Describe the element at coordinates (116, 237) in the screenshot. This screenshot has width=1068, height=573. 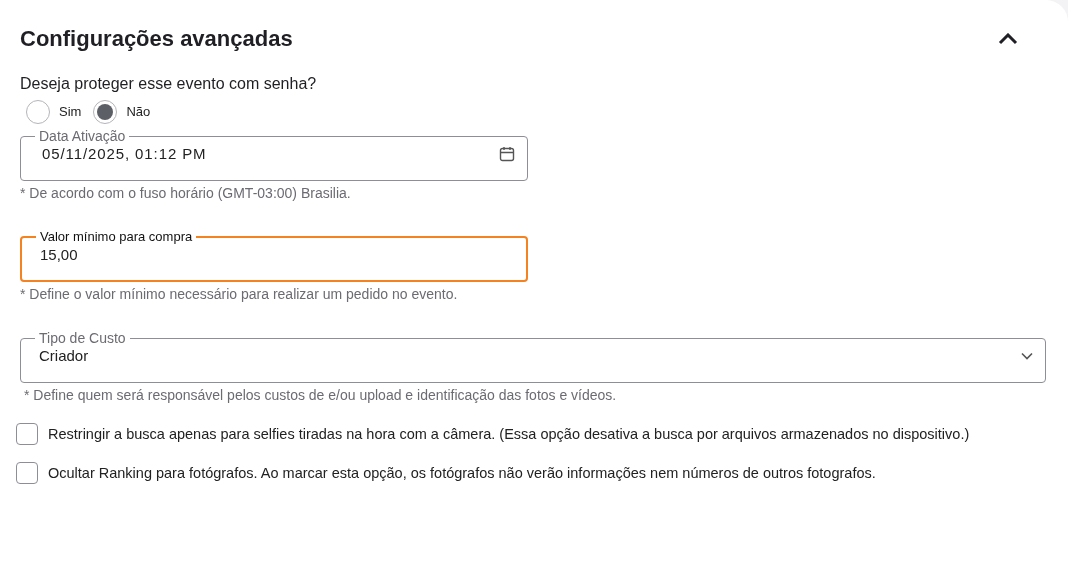
I see `field-label: Valor mínimo para compra` at that location.